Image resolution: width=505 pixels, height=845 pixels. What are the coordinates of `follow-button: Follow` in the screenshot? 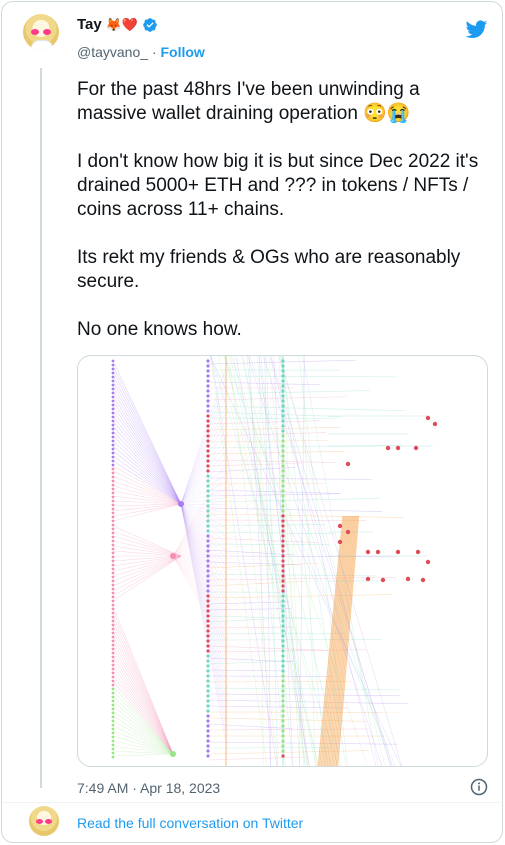 It's located at (183, 52).